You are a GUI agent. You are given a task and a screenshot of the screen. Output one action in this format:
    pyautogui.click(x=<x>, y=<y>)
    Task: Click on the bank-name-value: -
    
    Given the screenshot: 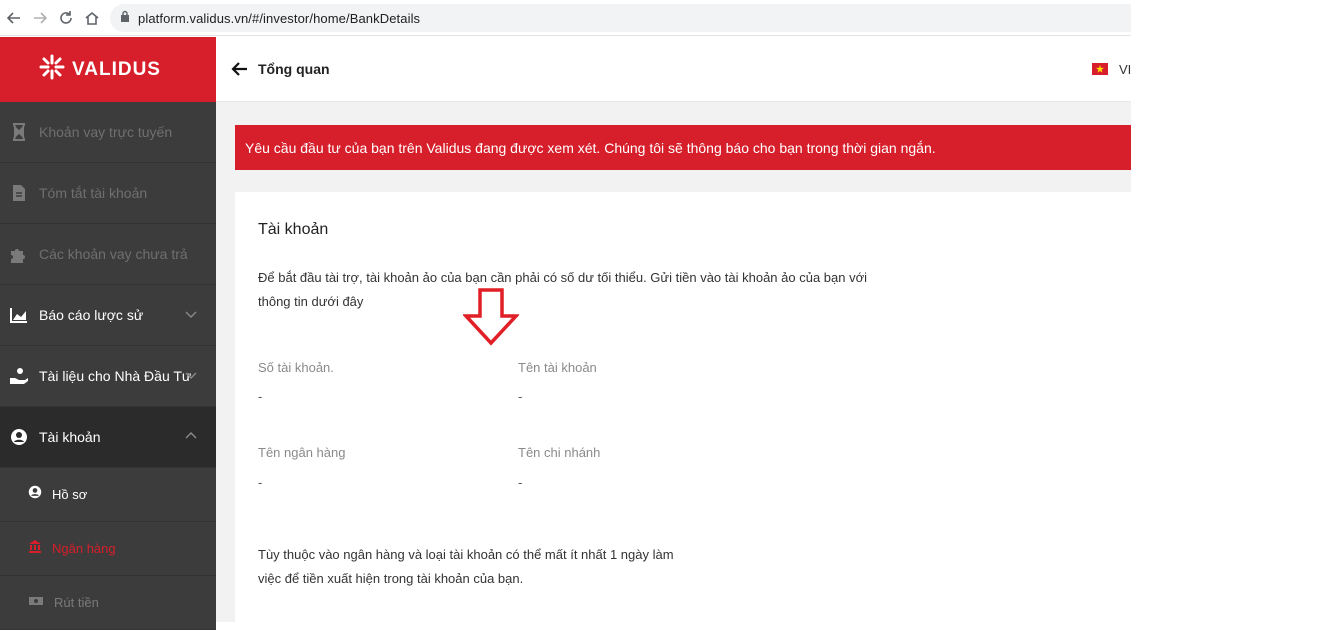 What is the action you would take?
    pyautogui.click(x=260, y=482)
    